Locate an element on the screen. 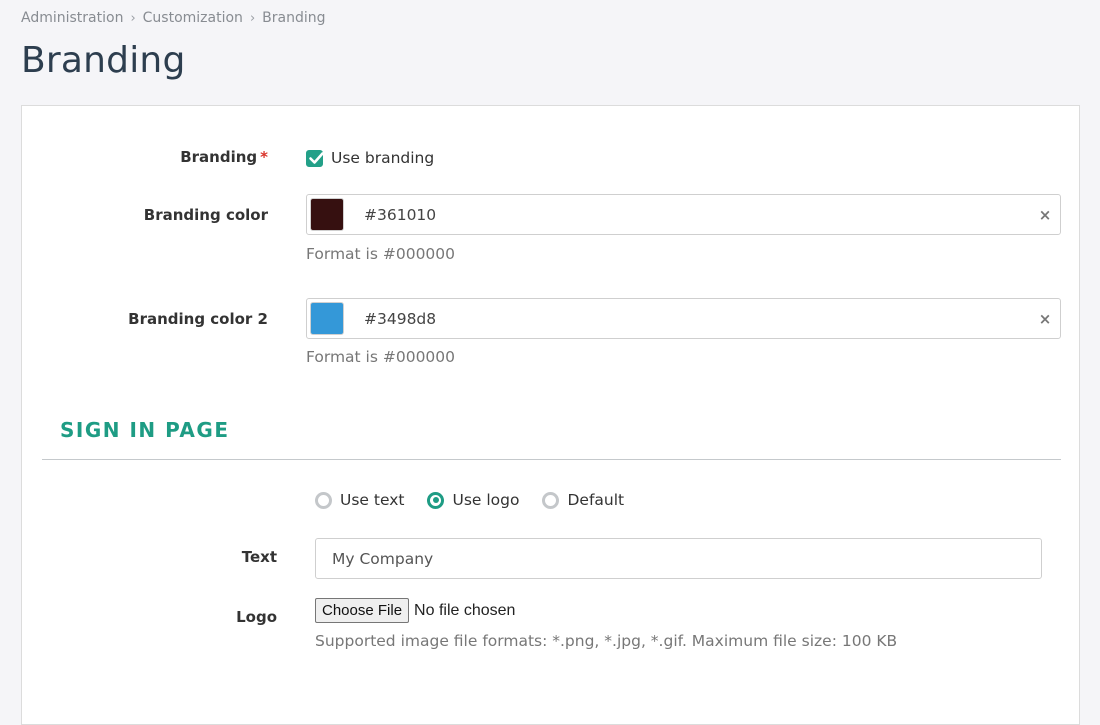 Image resolution: width=1100 pixels, height=725 pixels. radio-label: Use text is located at coordinates (372, 500).